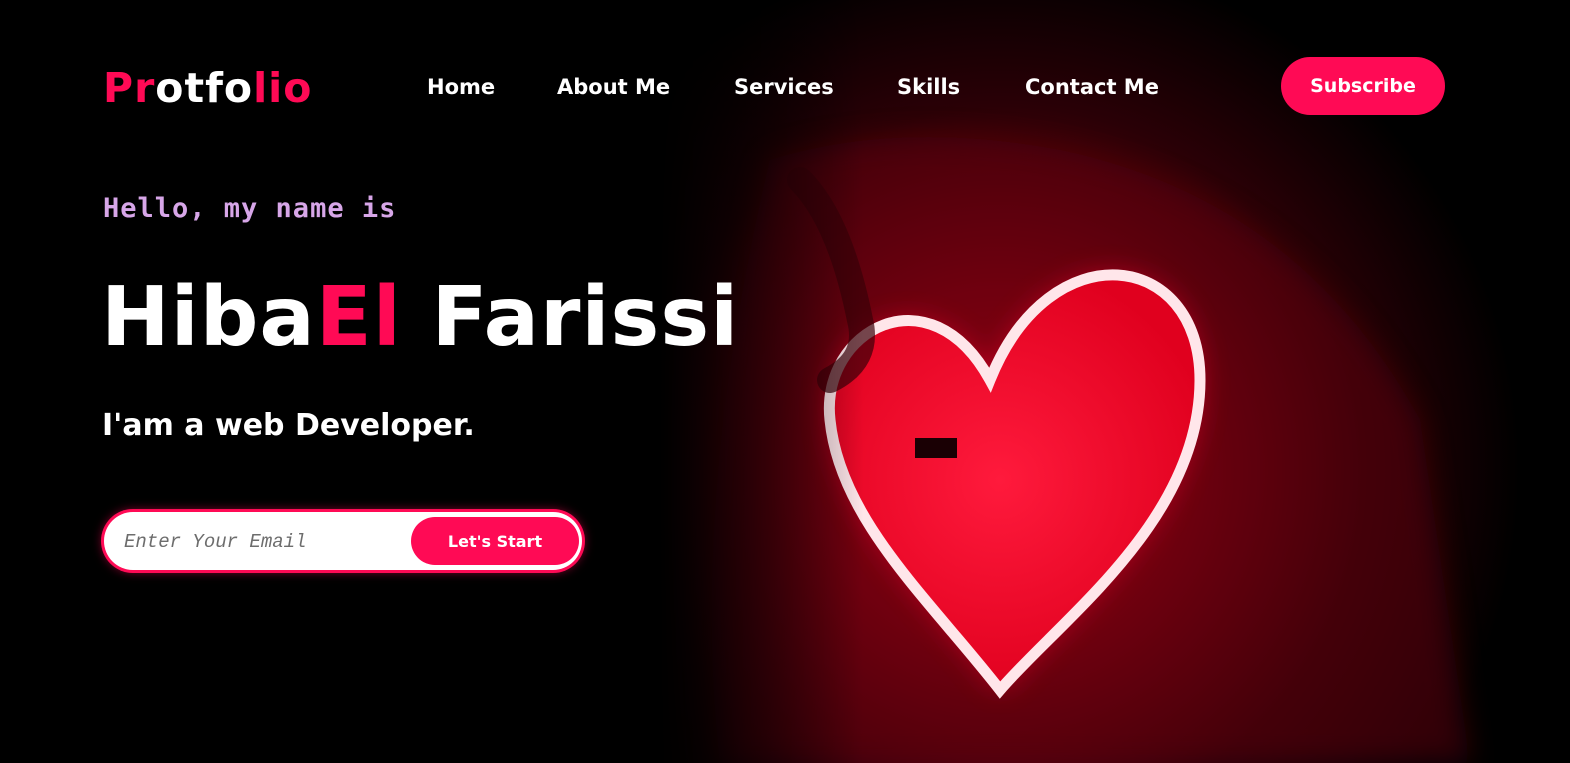 This screenshot has width=1570, height=763. I want to click on email-signup-form: Let's Start, so click(343, 542).